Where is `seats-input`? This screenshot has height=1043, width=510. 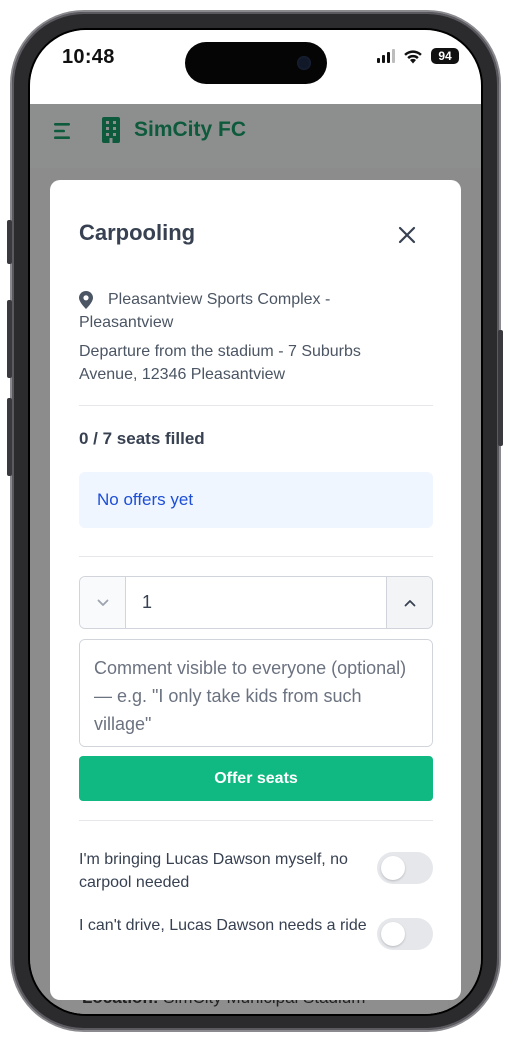 seats-input is located at coordinates (256, 602).